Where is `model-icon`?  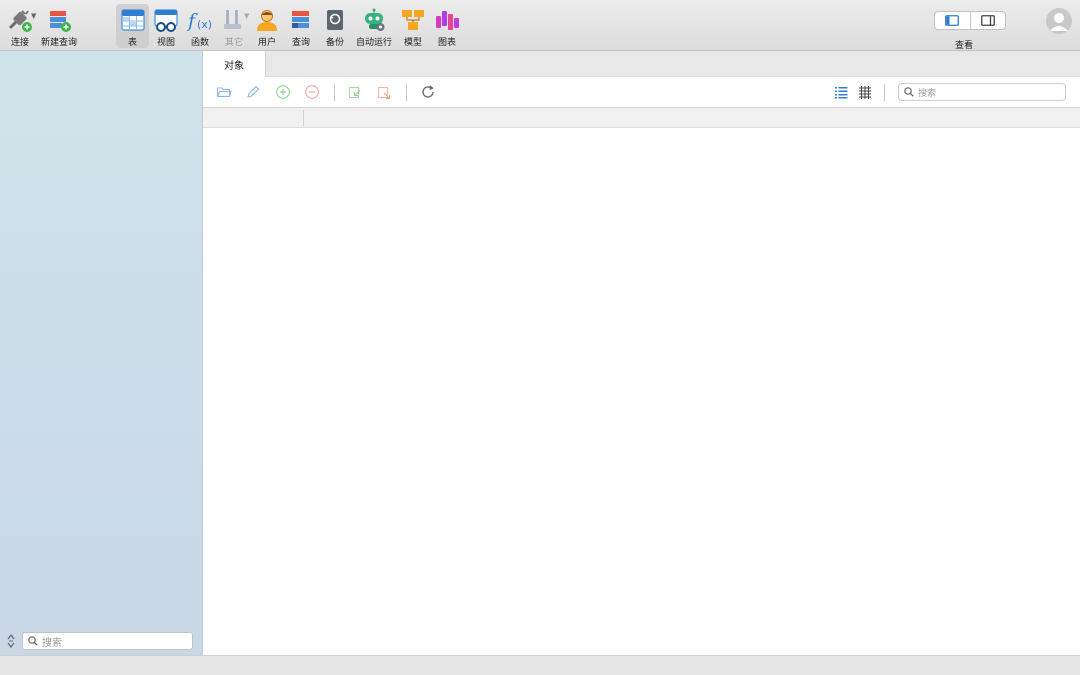
model-icon is located at coordinates (413, 20).